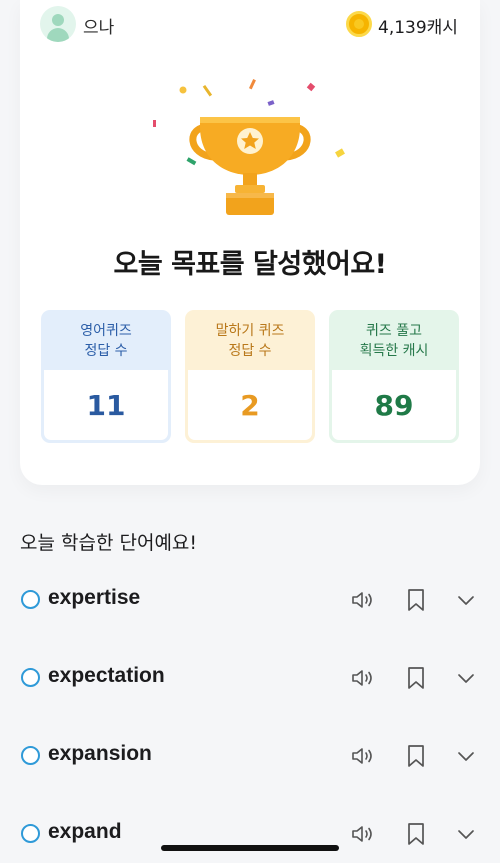 This screenshot has width=500, height=863. What do you see at coordinates (94, 597) in the screenshot?
I see `word-text: expertise` at bounding box center [94, 597].